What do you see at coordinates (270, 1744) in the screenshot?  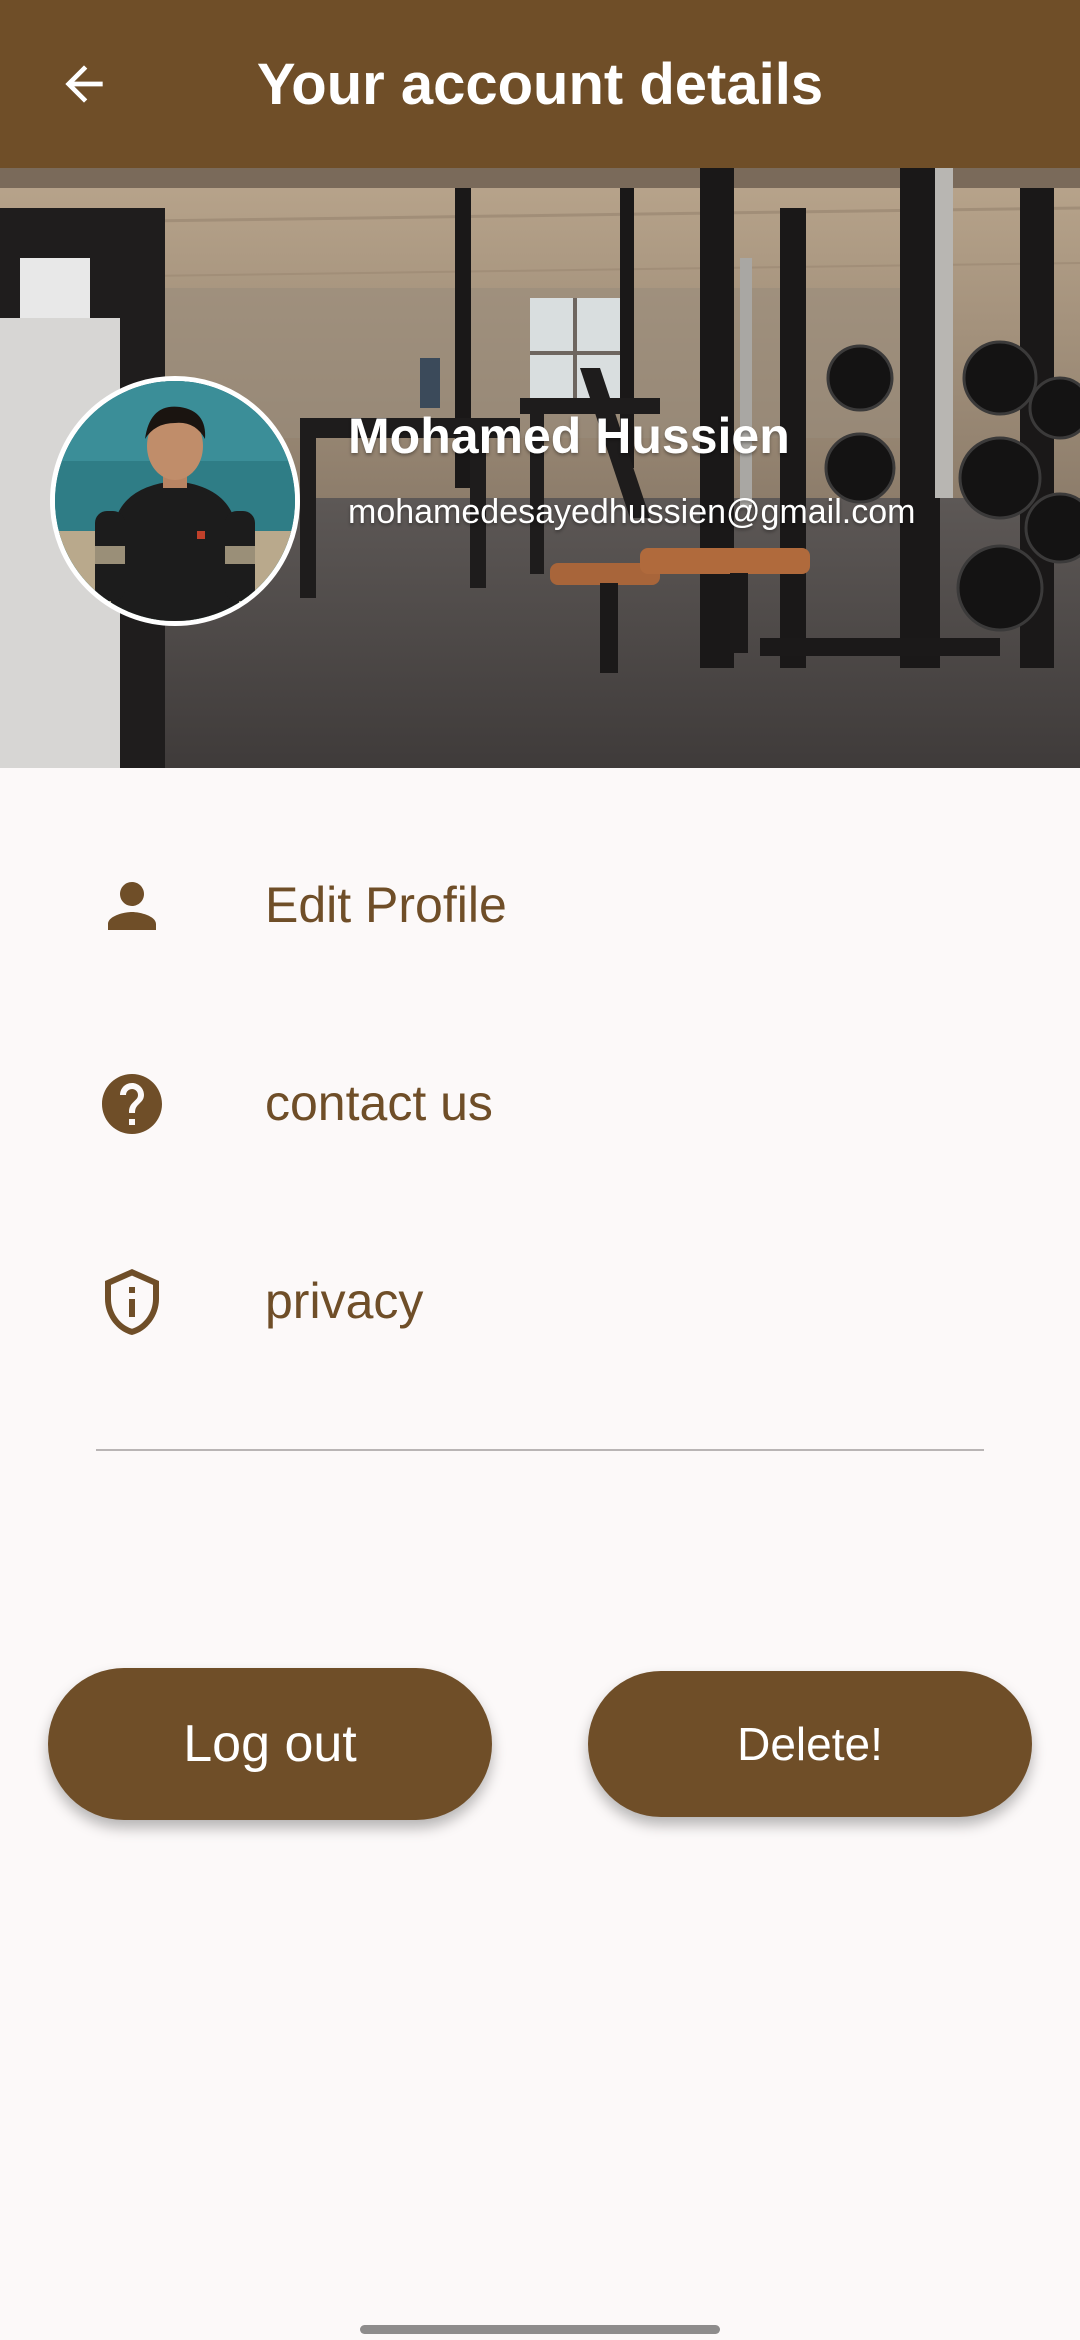 I see `logout-button: Log out` at bounding box center [270, 1744].